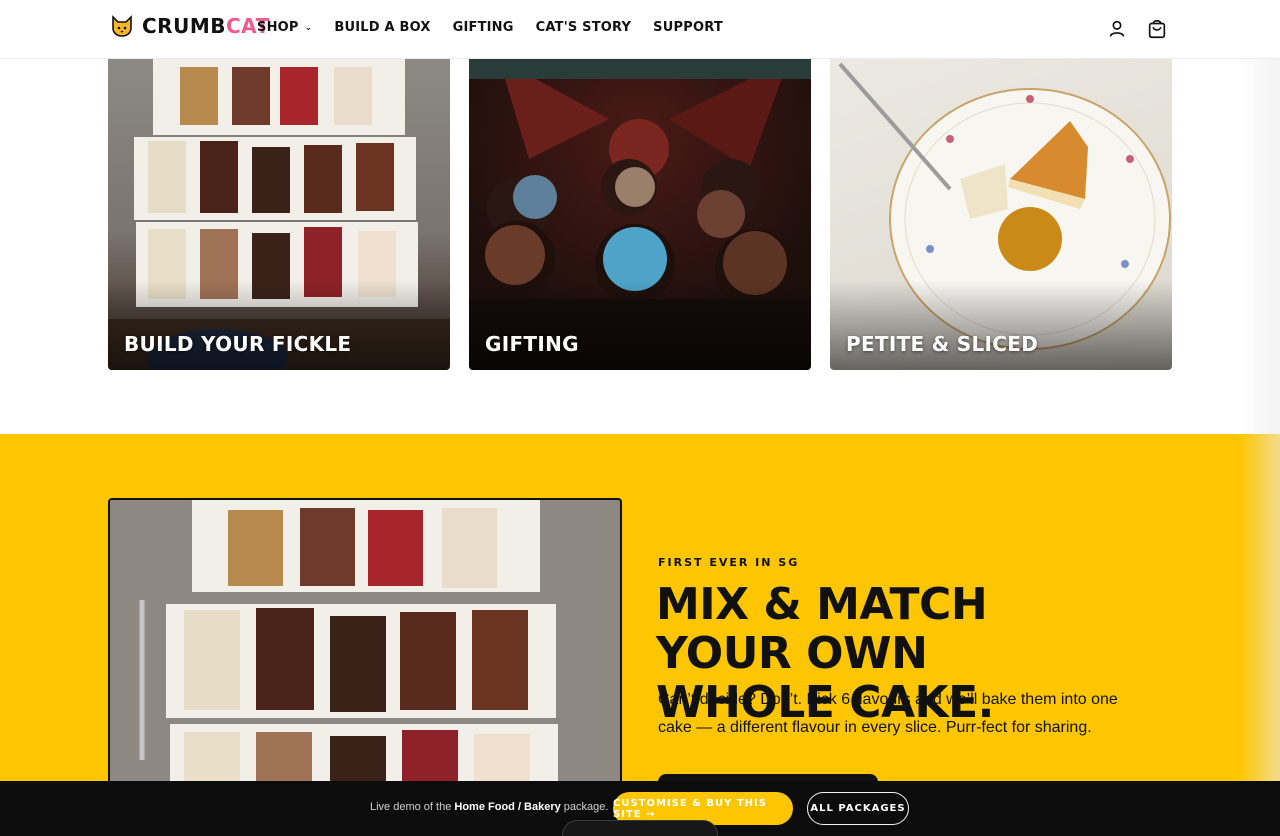  I want to click on cake-slices-photo, so click(348, 648).